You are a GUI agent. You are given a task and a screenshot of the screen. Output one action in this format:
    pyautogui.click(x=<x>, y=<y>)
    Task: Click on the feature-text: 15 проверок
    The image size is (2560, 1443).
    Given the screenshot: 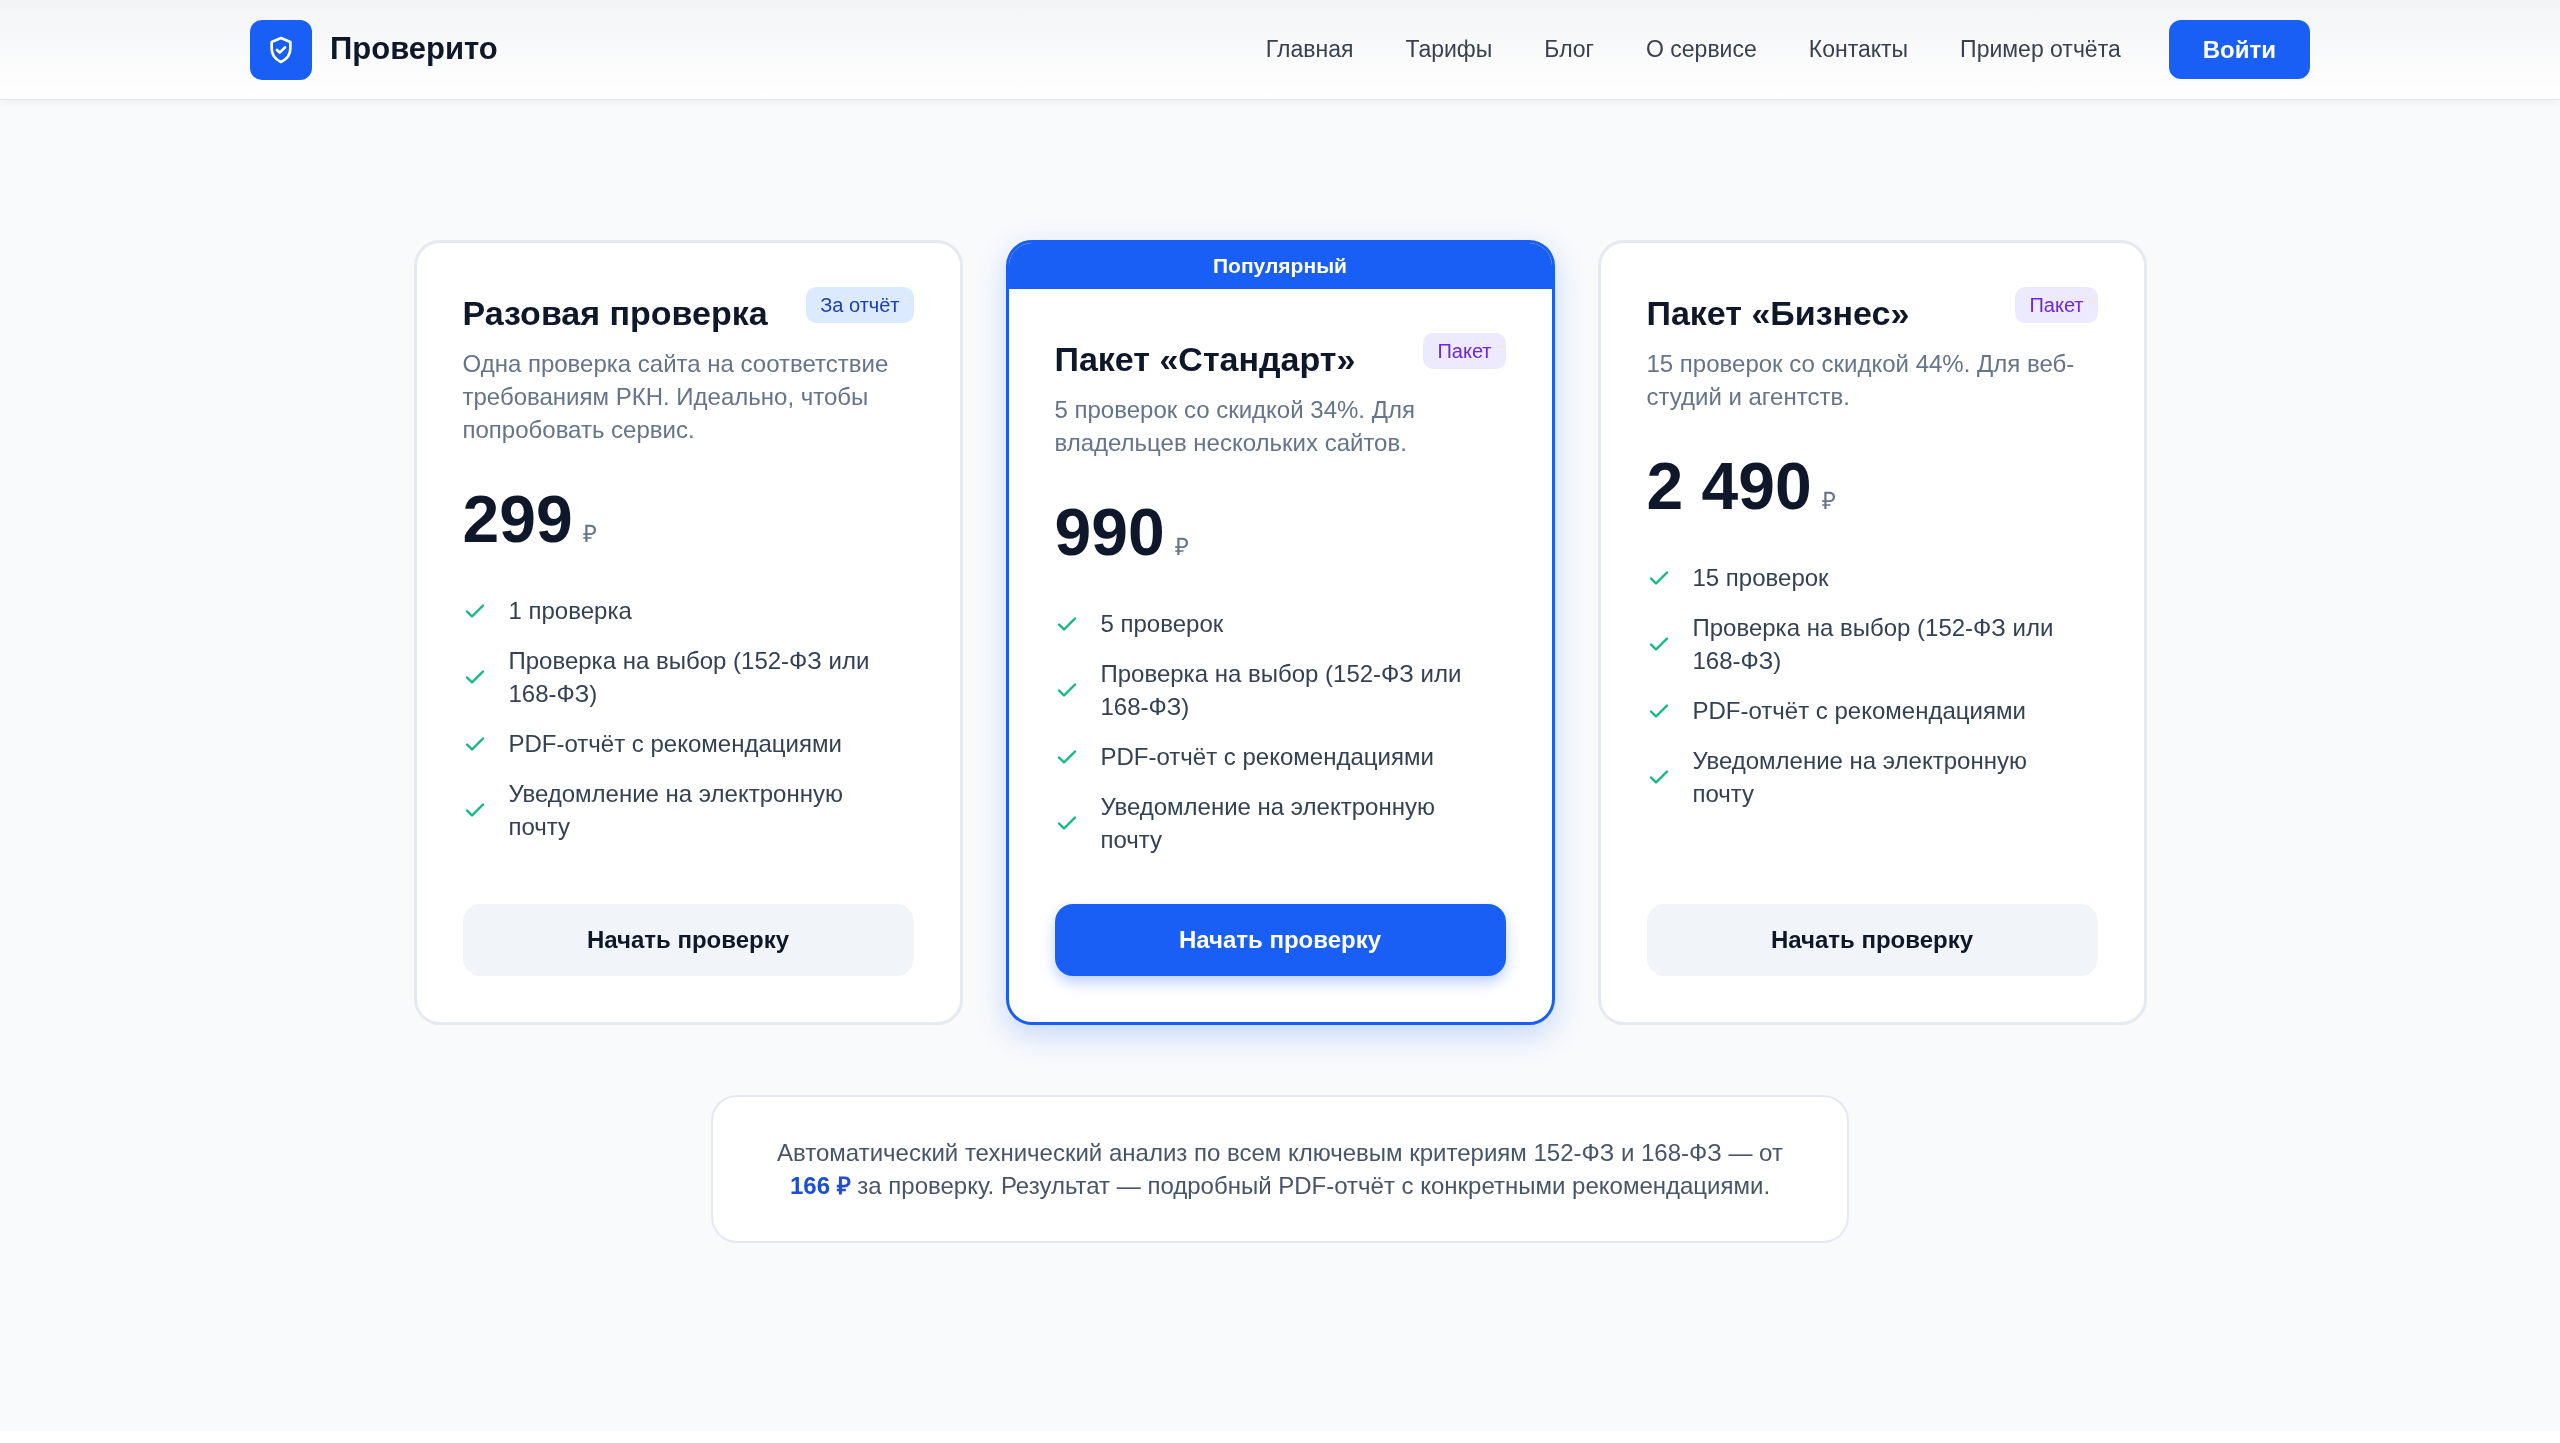 What is the action you would take?
    pyautogui.click(x=1760, y=578)
    